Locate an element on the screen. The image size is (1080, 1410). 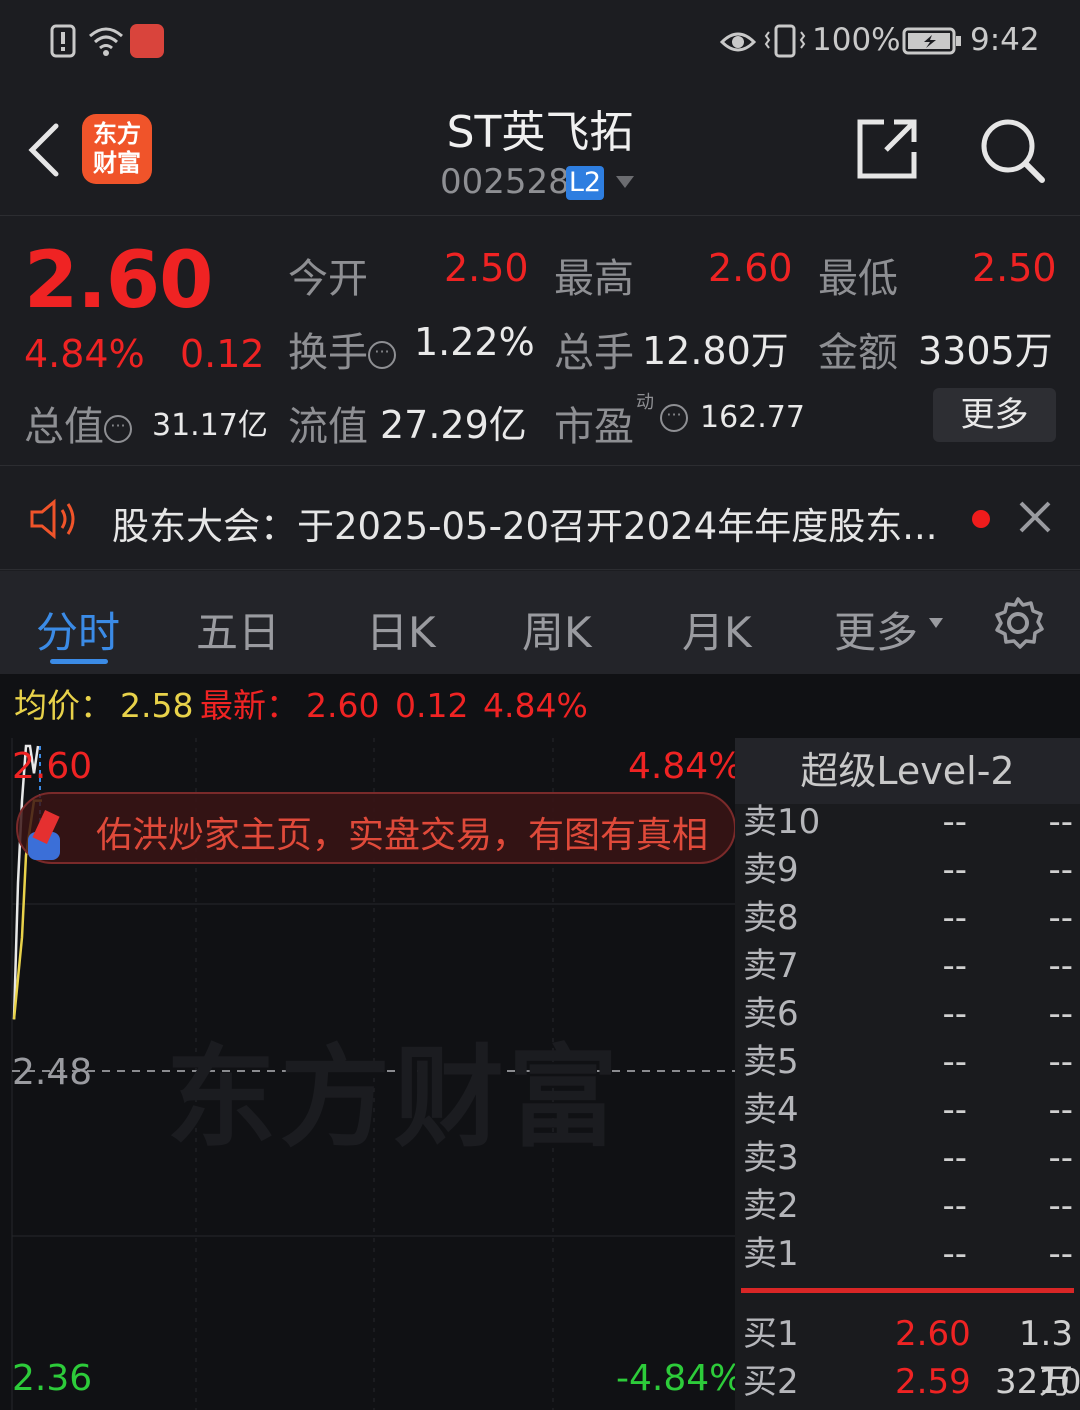
latest-value: 2.60 is located at coordinates (343, 705).